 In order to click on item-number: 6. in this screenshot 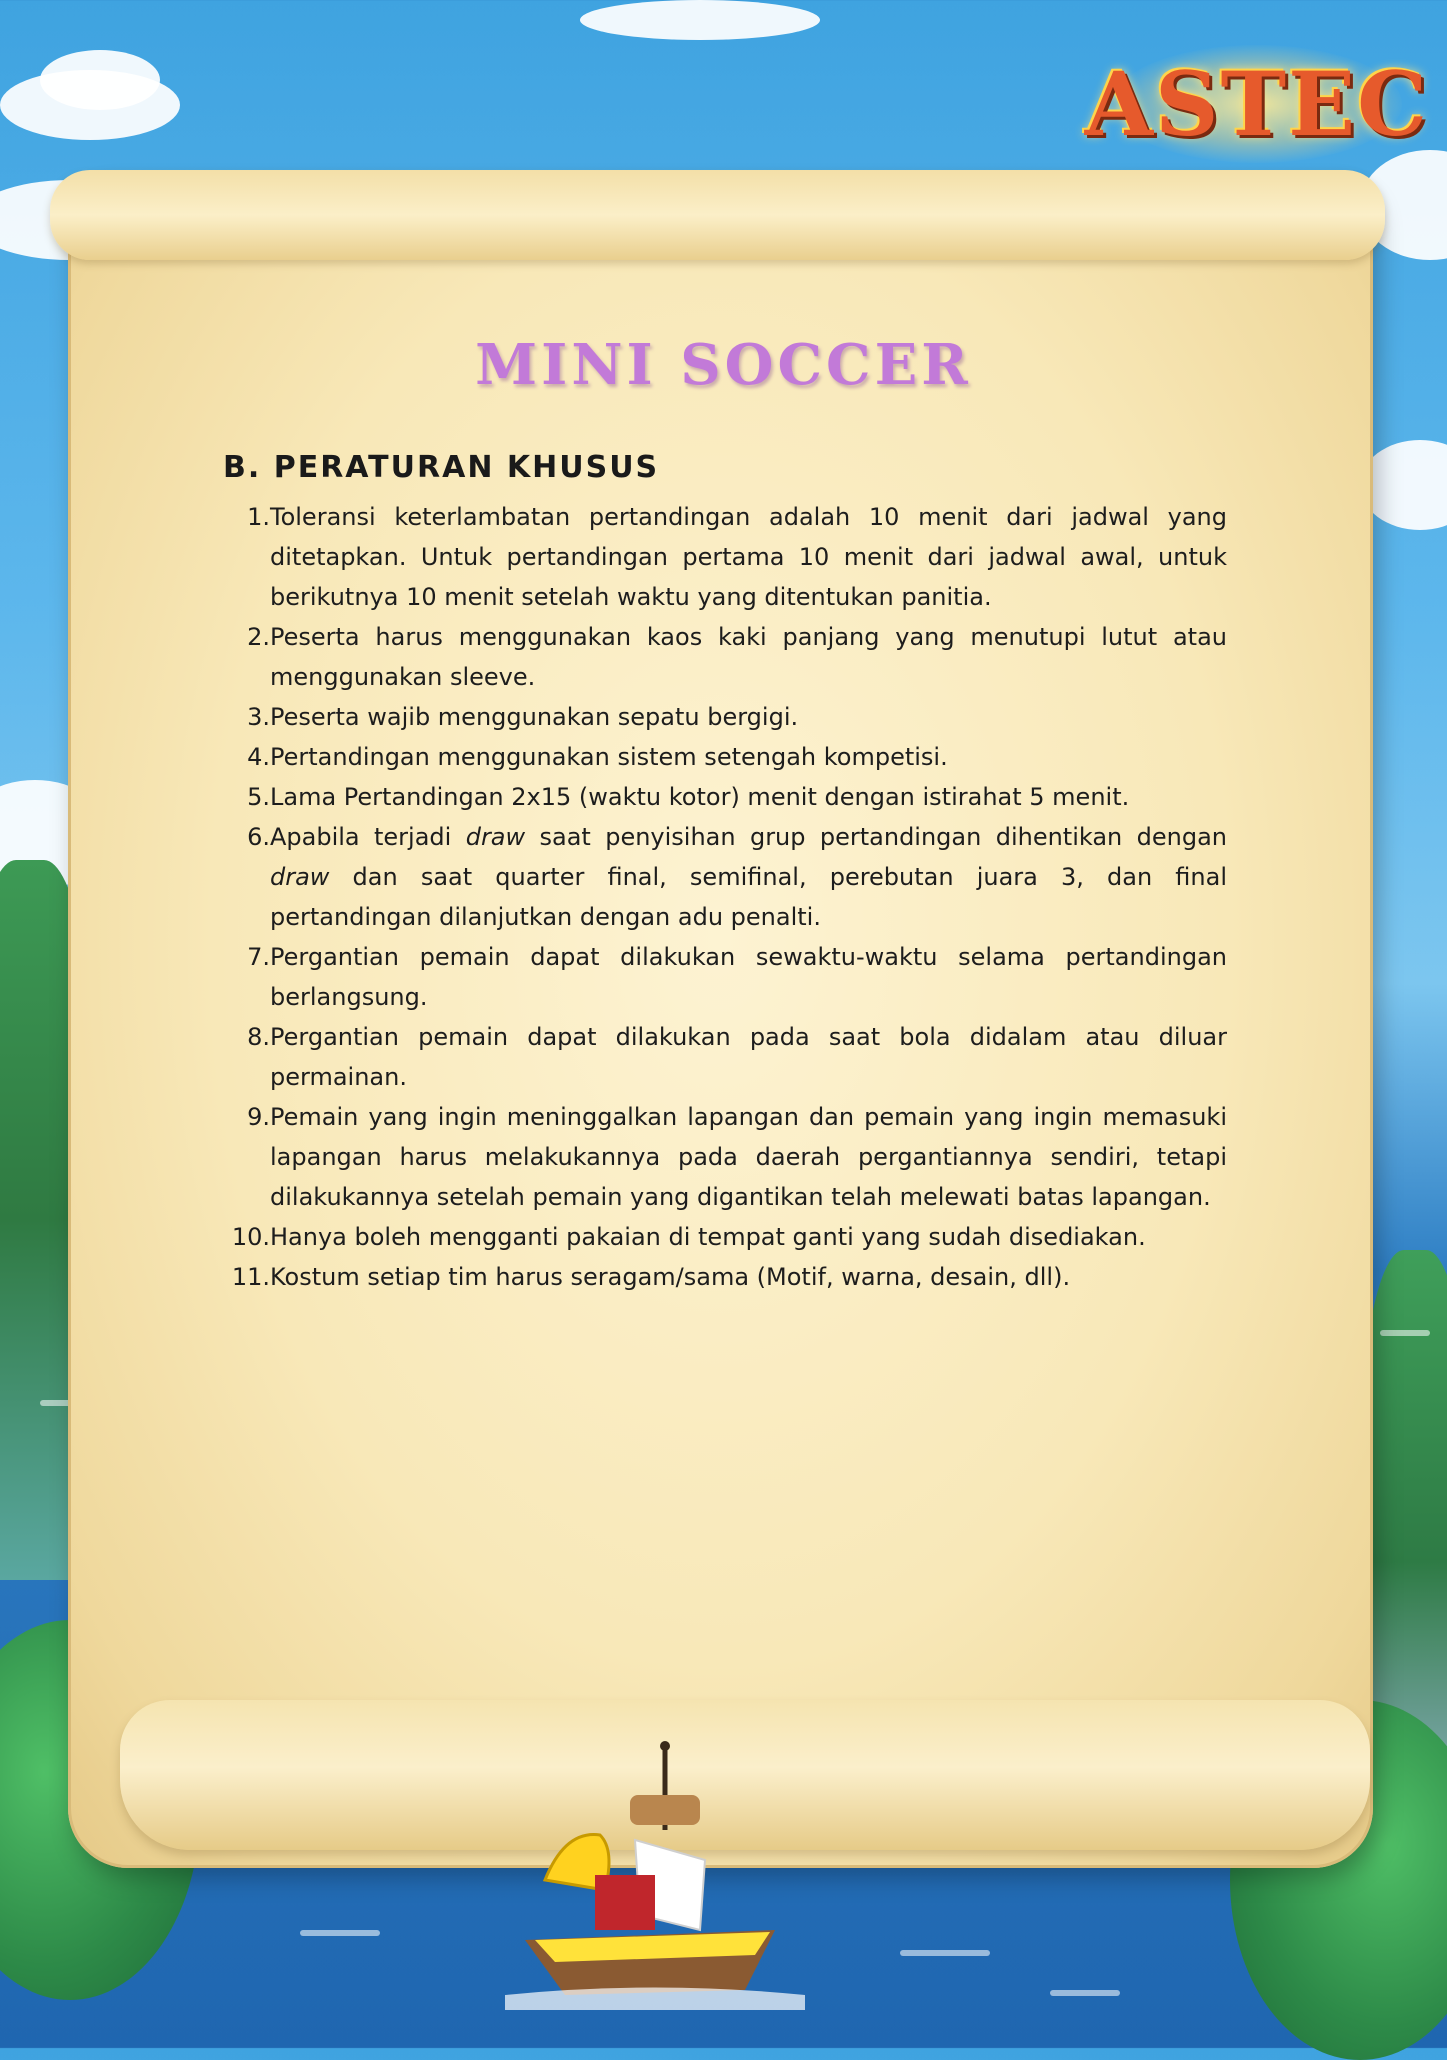, I will do `click(258, 837)`.